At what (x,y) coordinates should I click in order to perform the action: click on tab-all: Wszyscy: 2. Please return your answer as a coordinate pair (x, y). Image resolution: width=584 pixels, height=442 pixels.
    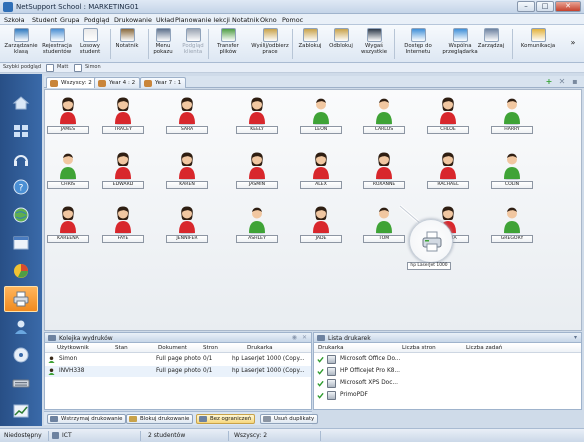
    Looking at the image, I should click on (71, 82).